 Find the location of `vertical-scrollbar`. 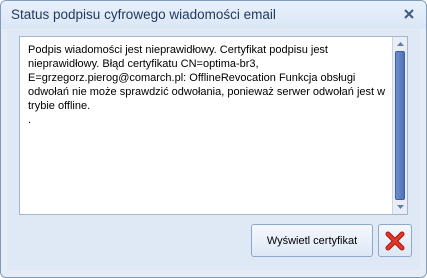

vertical-scrollbar is located at coordinates (399, 125).